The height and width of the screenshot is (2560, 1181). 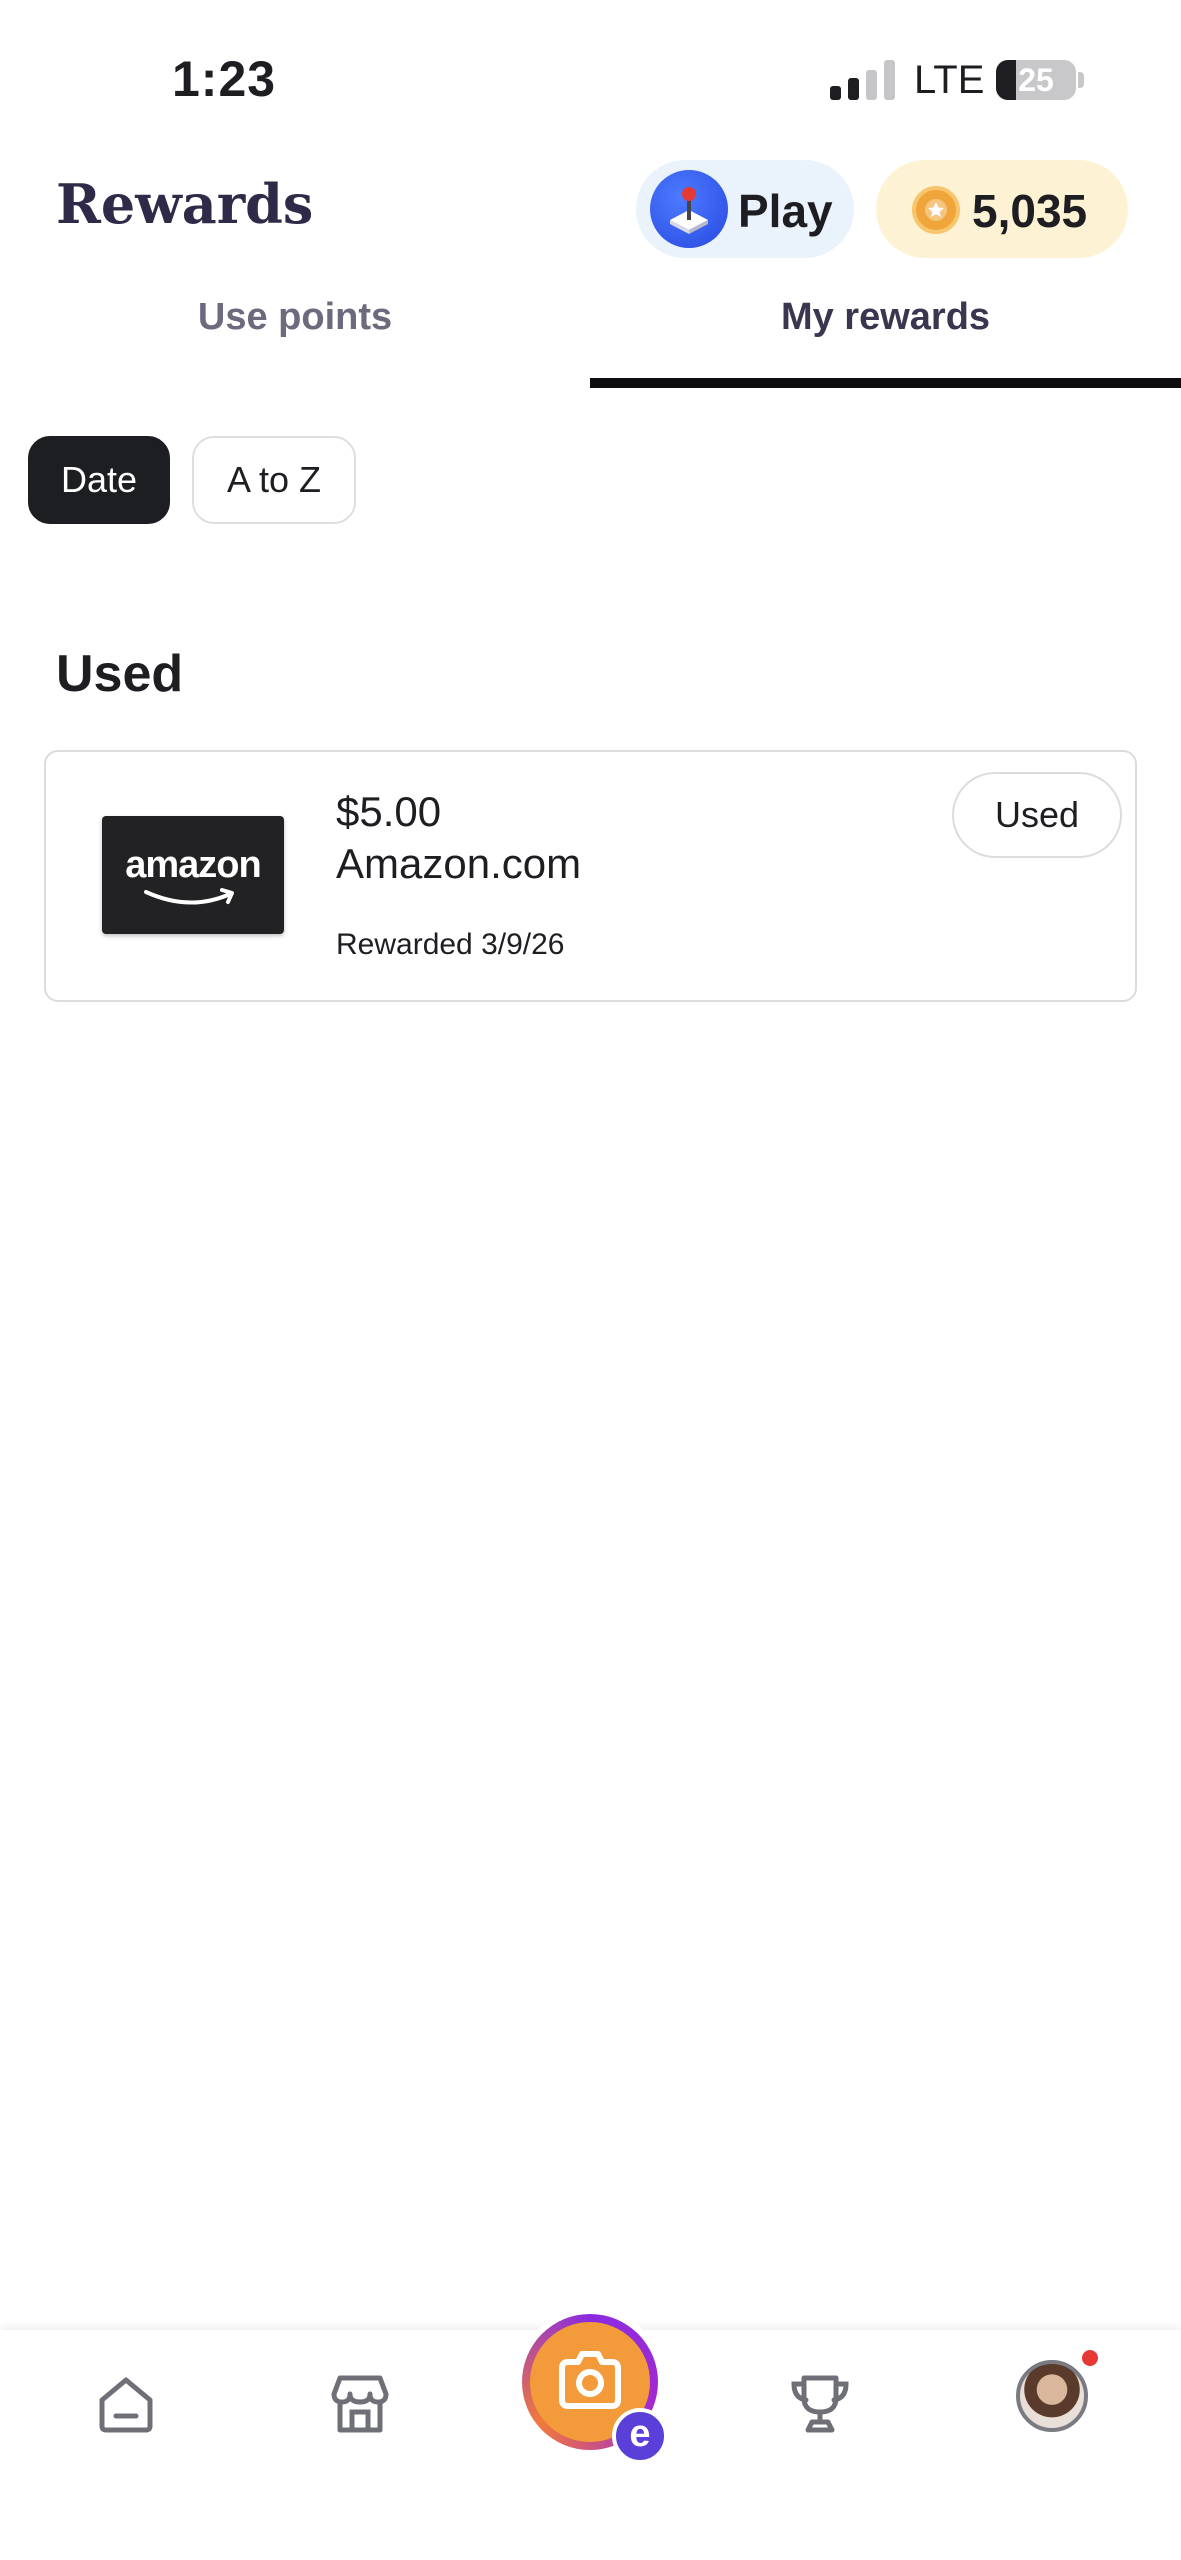 What do you see at coordinates (189, 896) in the screenshot?
I see `amazon-smile-icon` at bounding box center [189, 896].